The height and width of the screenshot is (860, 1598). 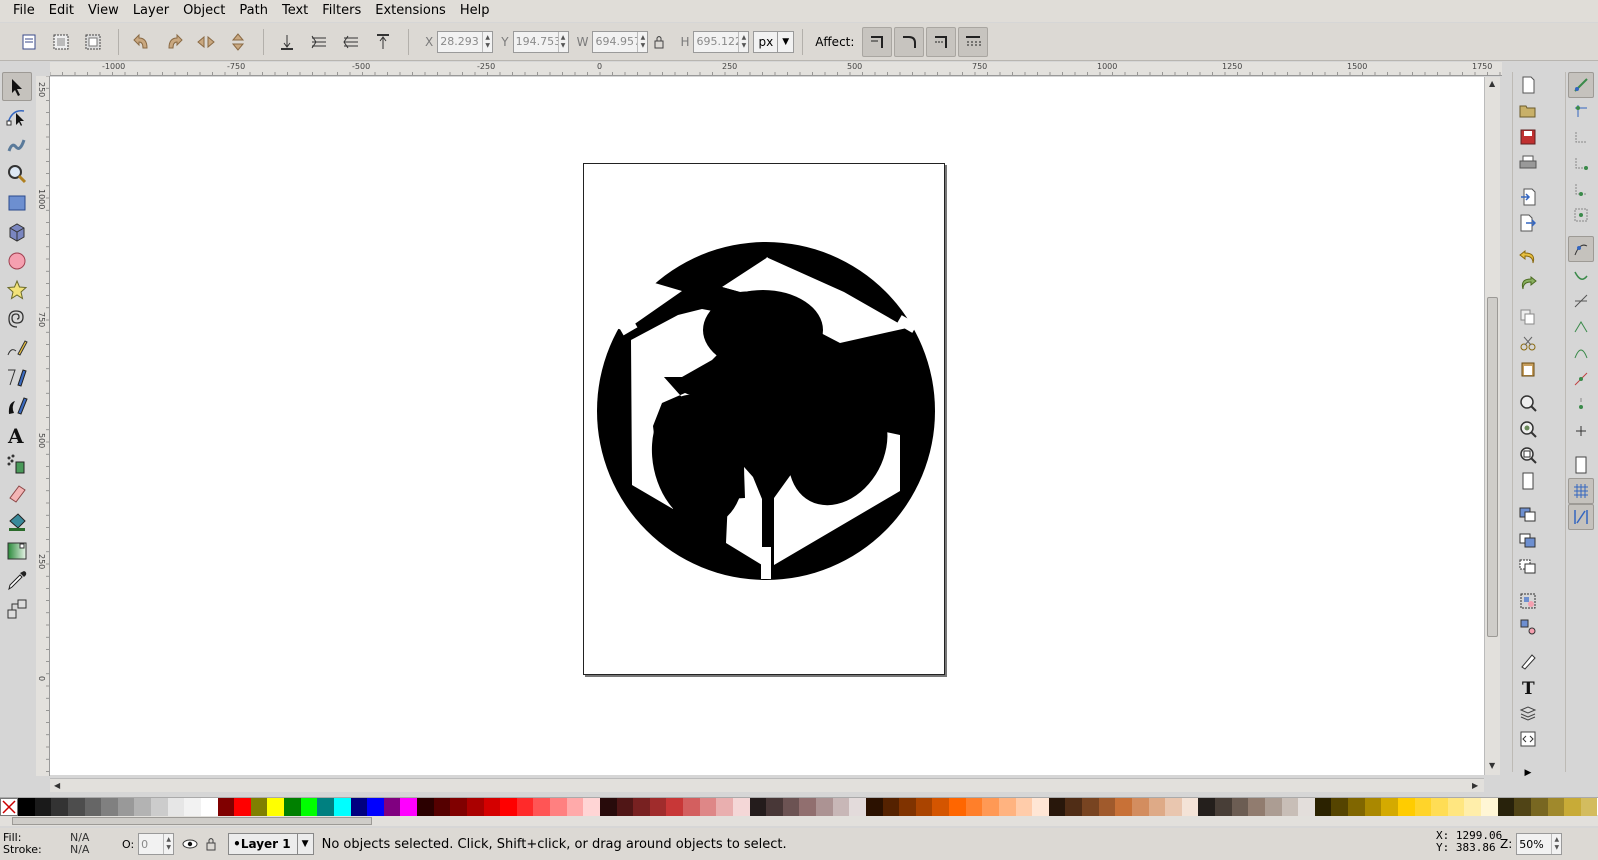 I want to click on menu-view: View, so click(x=103, y=11).